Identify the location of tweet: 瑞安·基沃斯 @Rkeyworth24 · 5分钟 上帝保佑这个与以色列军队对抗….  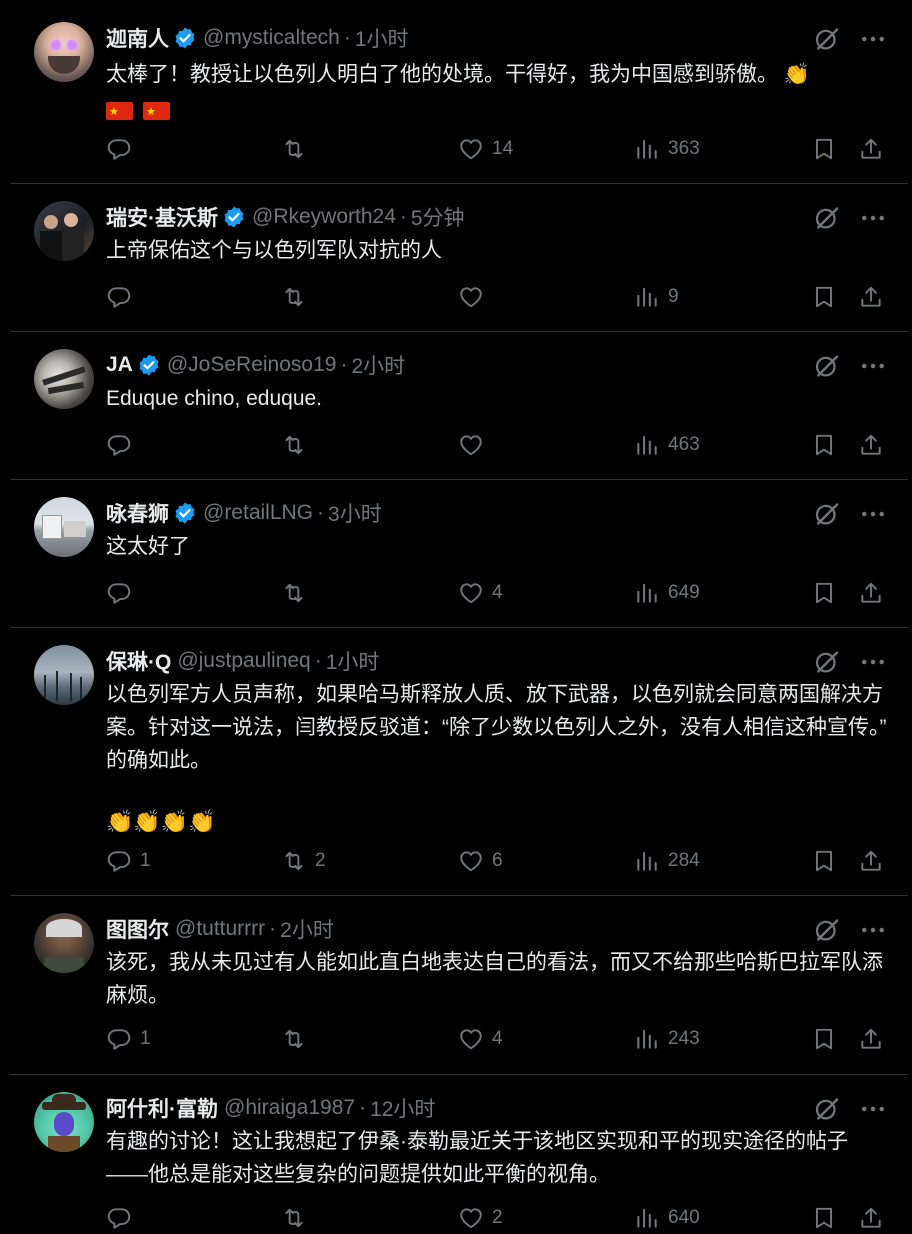
(459, 257).